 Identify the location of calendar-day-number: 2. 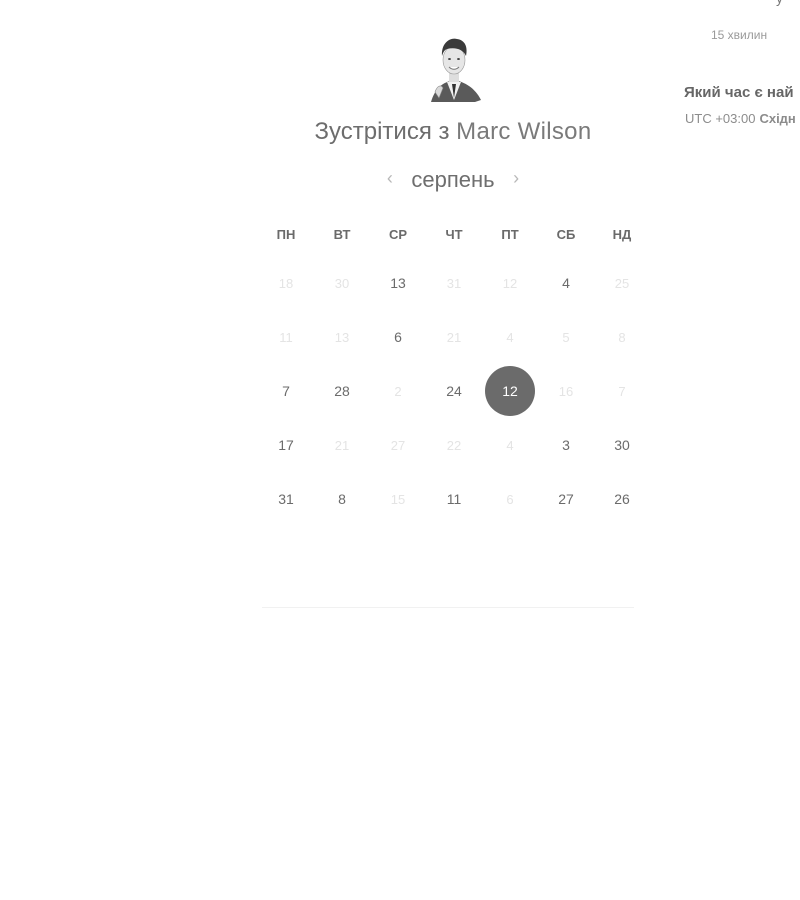
(398, 391).